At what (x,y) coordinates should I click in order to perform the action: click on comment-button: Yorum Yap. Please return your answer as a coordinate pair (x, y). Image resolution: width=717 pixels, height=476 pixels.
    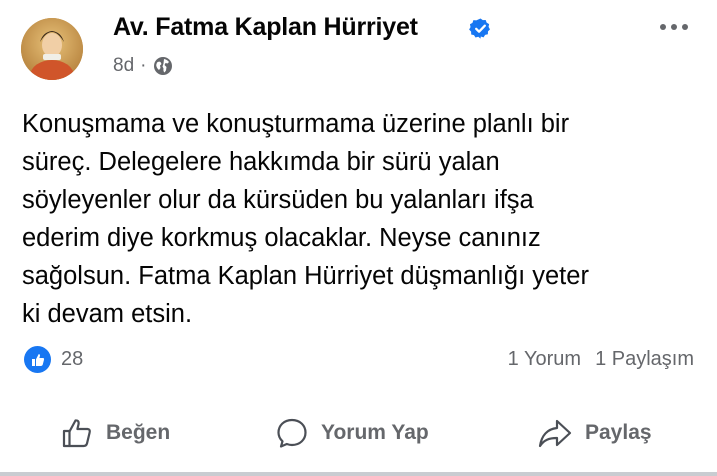
    Looking at the image, I should click on (352, 433).